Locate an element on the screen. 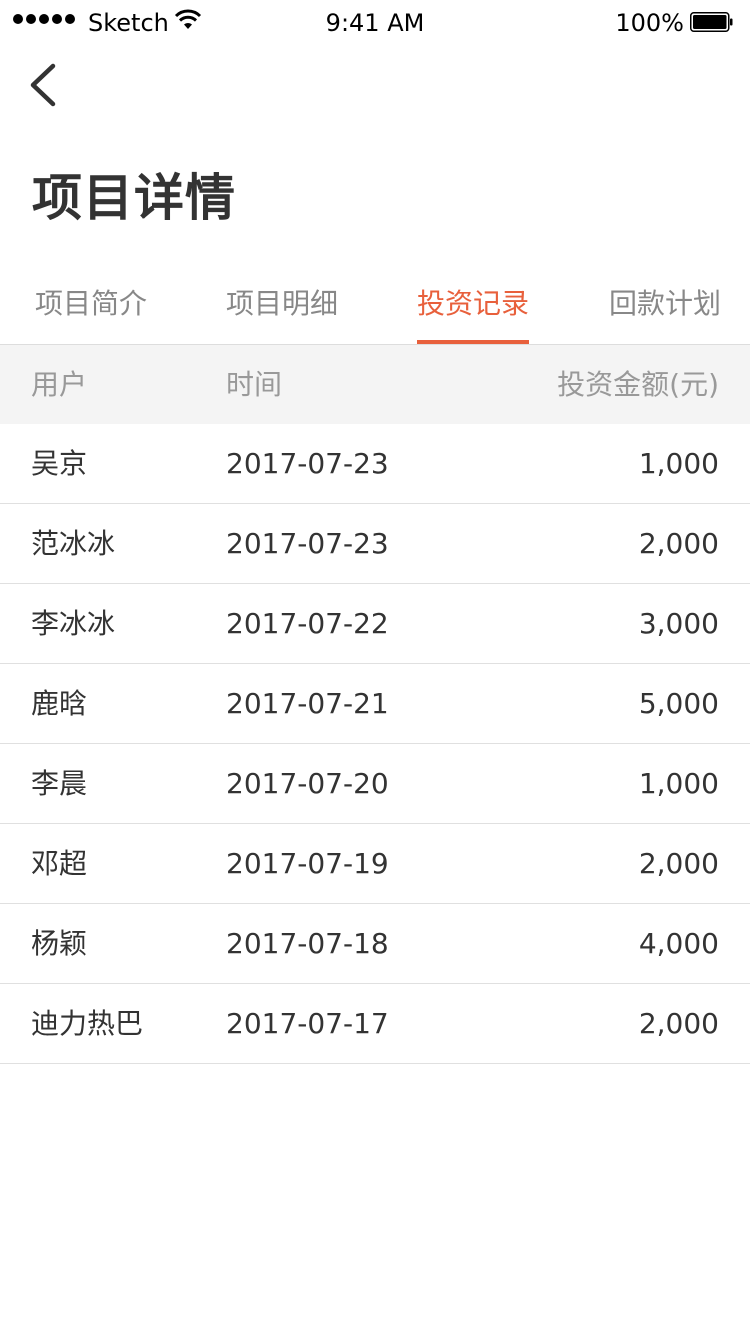 This screenshot has width=750, height=1334. page-title: 项目详情 is located at coordinates (134, 198).